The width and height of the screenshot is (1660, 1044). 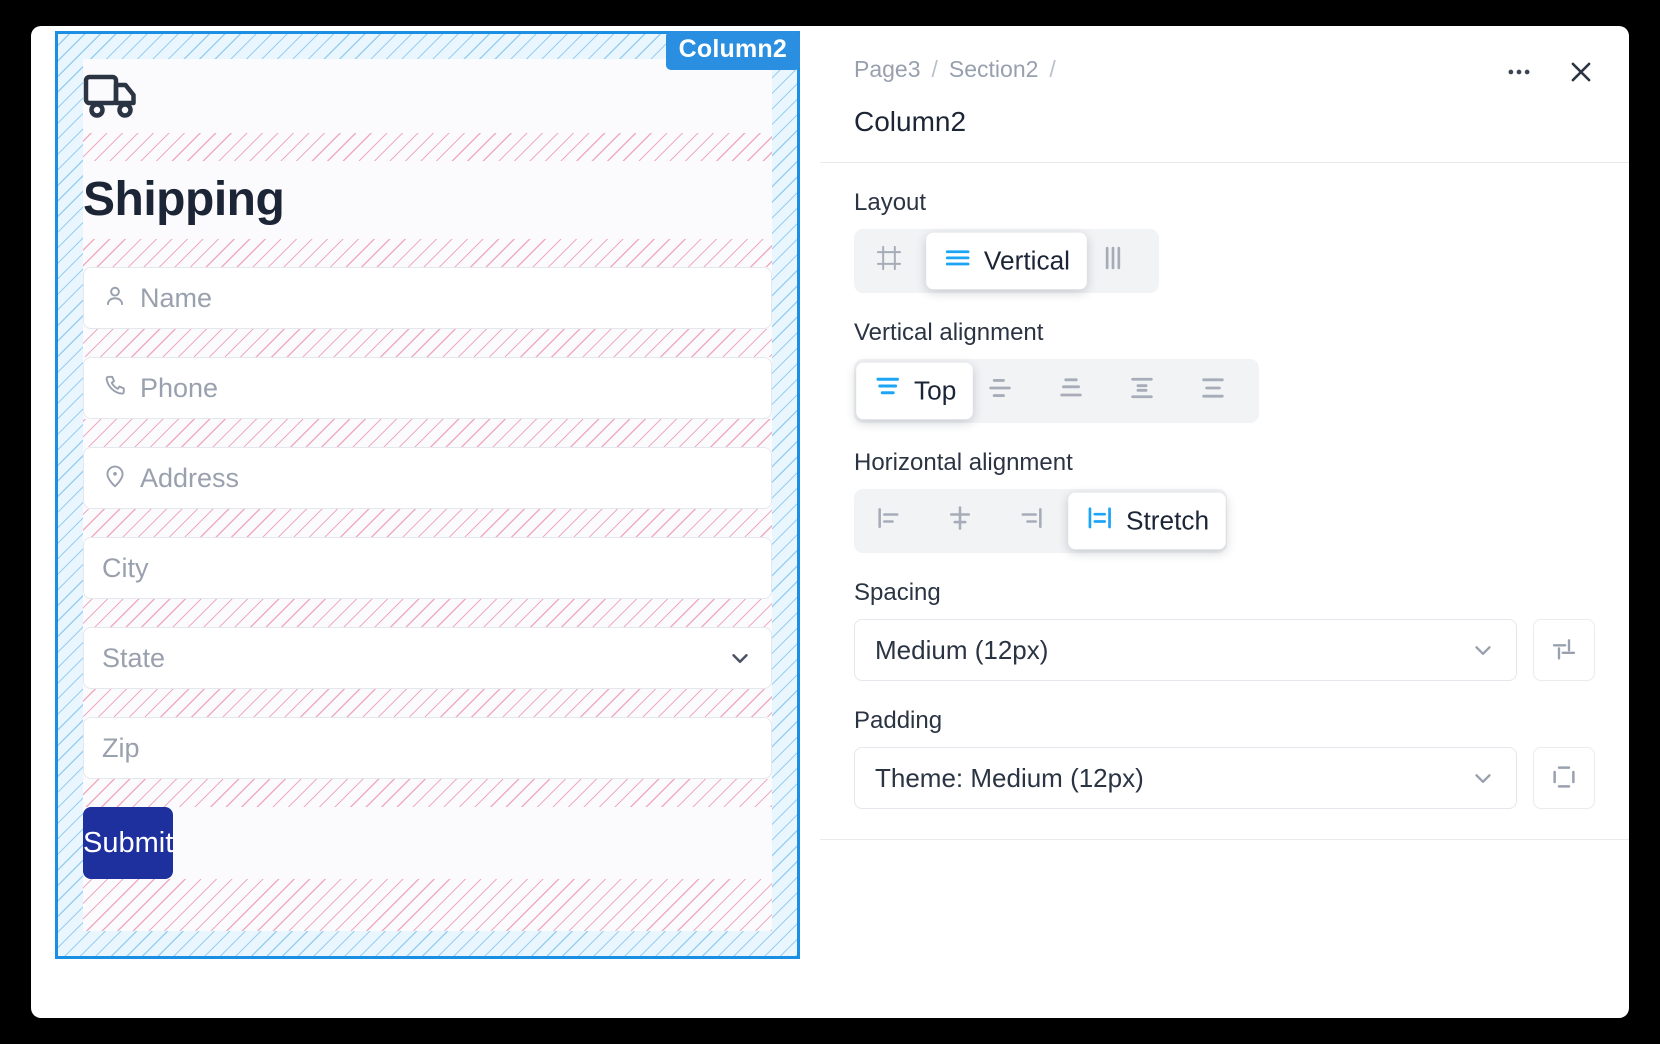 What do you see at coordinates (1224, 852) in the screenshot?
I see `panel-footer-peek` at bounding box center [1224, 852].